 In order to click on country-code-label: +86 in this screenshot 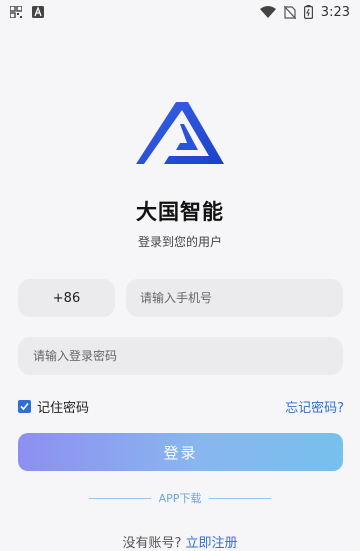, I will do `click(66, 298)`.